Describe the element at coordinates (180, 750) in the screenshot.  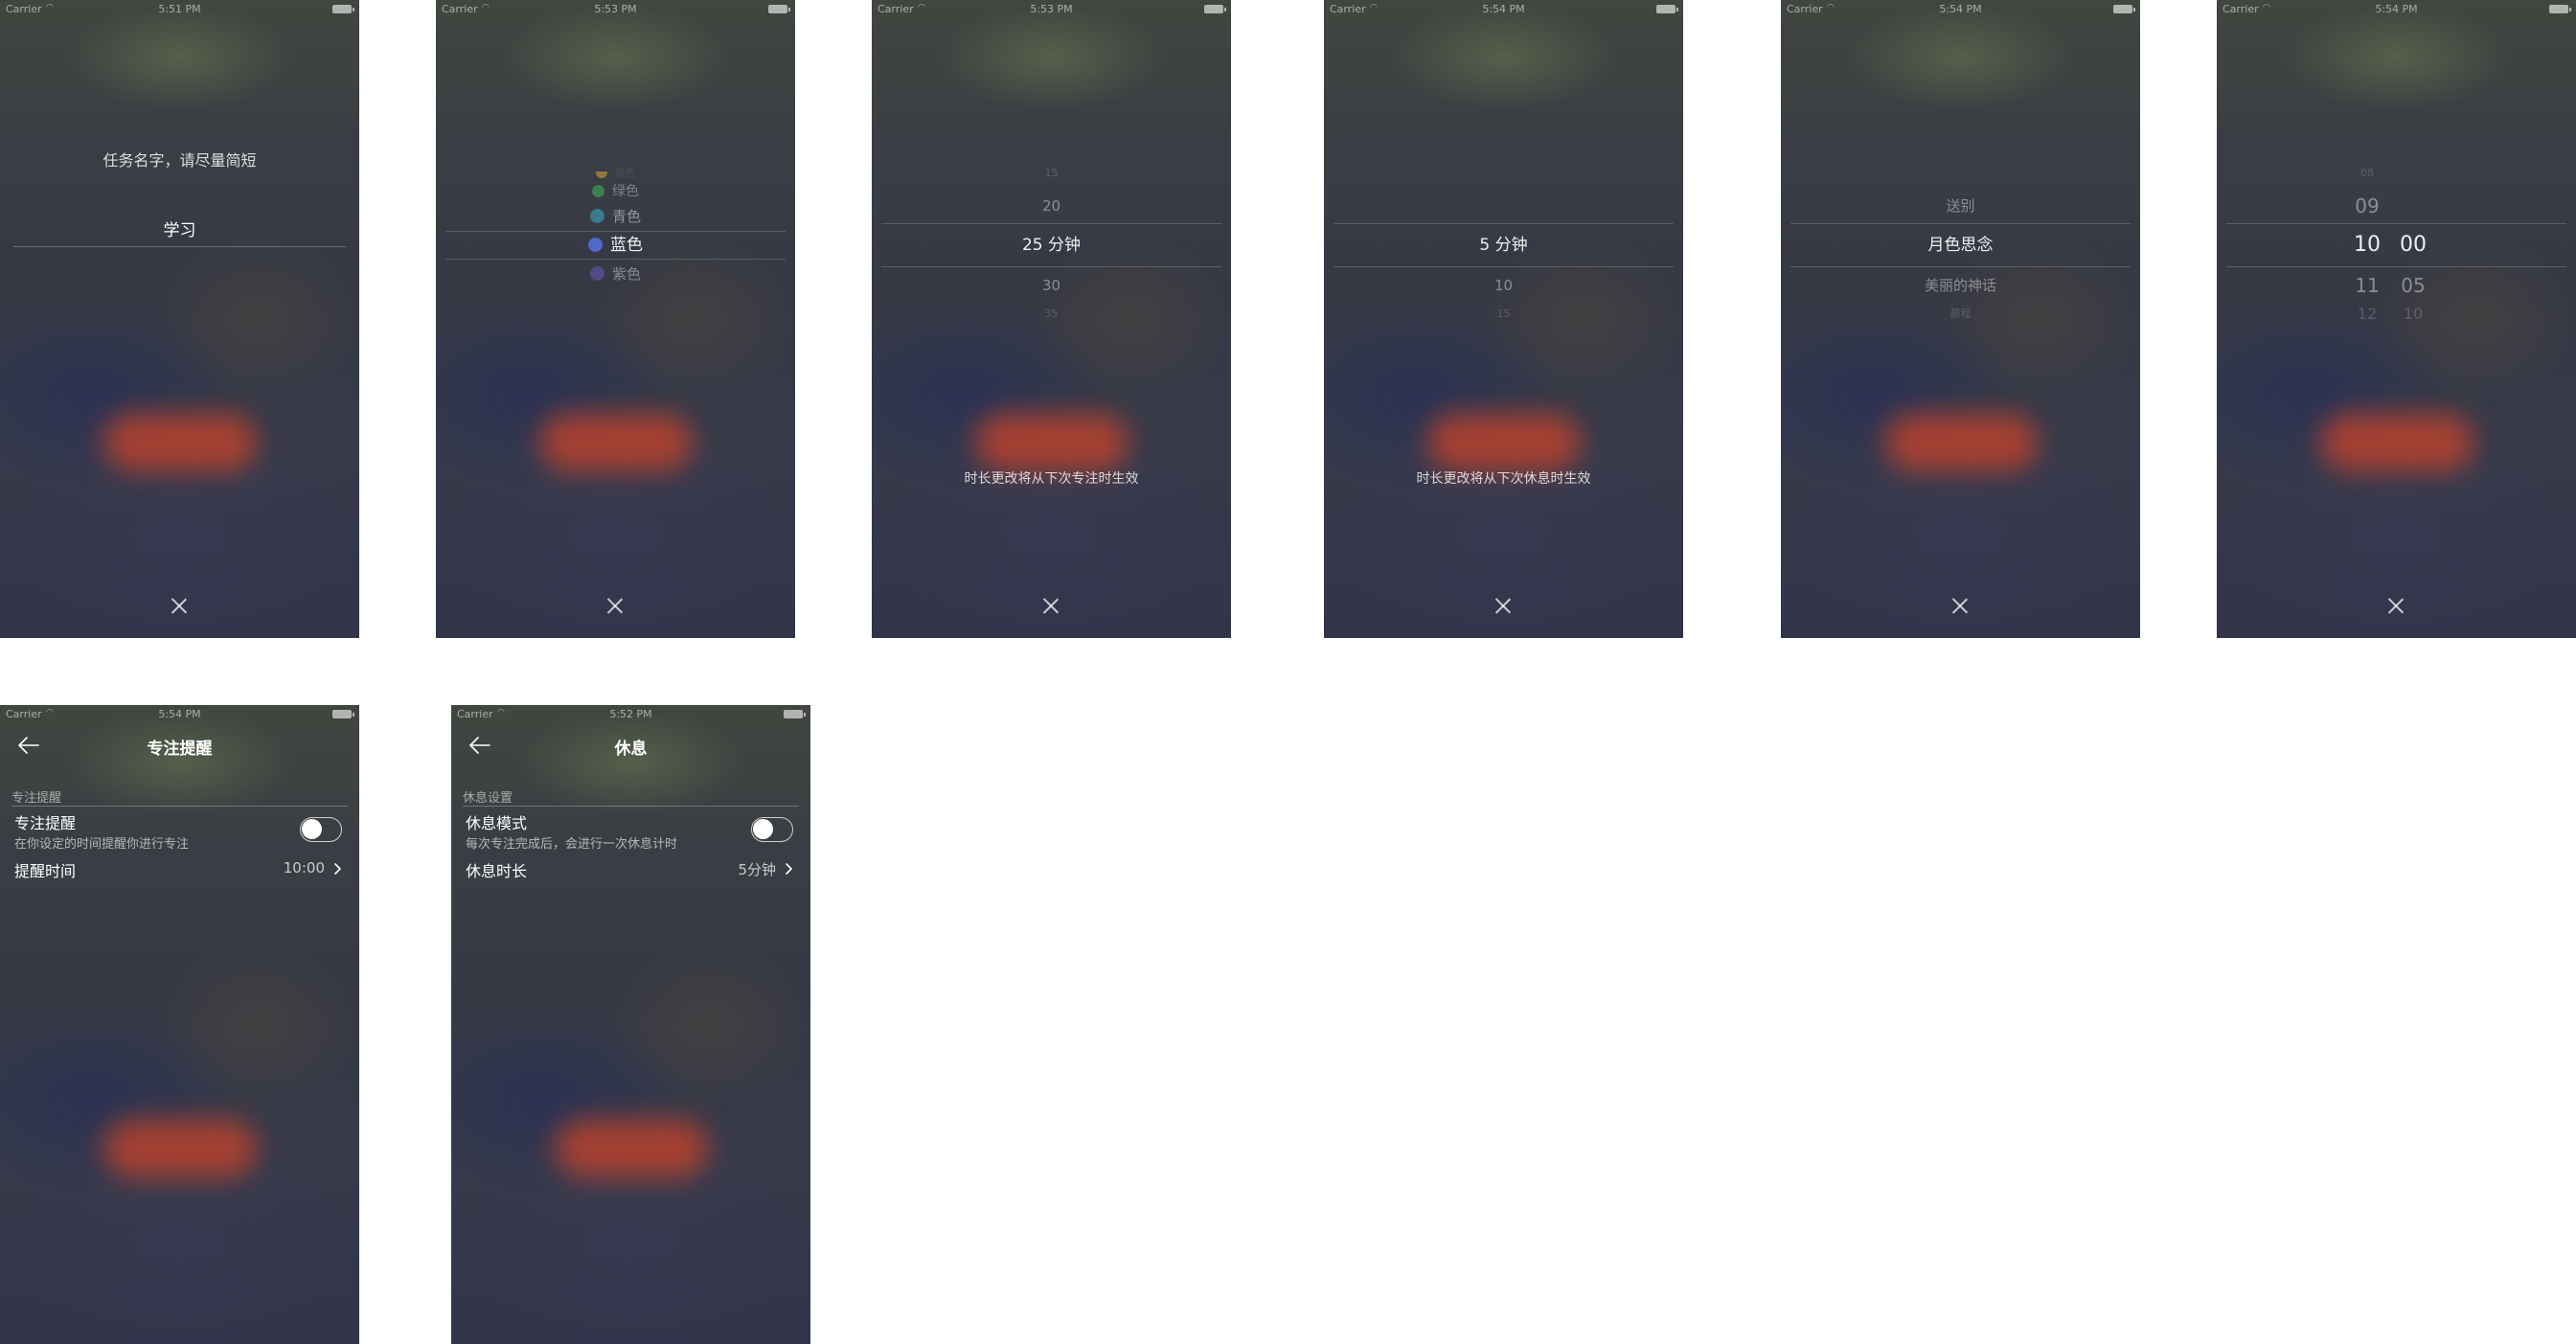
I see `page-title: 专注提醒` at that location.